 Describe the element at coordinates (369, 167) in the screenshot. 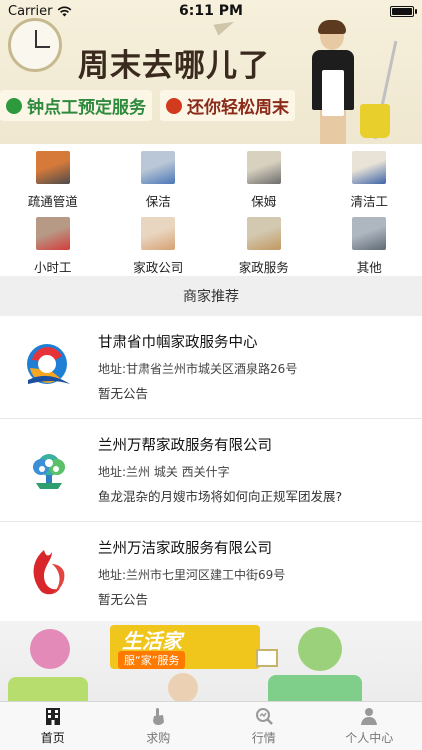

I see `janitor-photo-icon` at that location.